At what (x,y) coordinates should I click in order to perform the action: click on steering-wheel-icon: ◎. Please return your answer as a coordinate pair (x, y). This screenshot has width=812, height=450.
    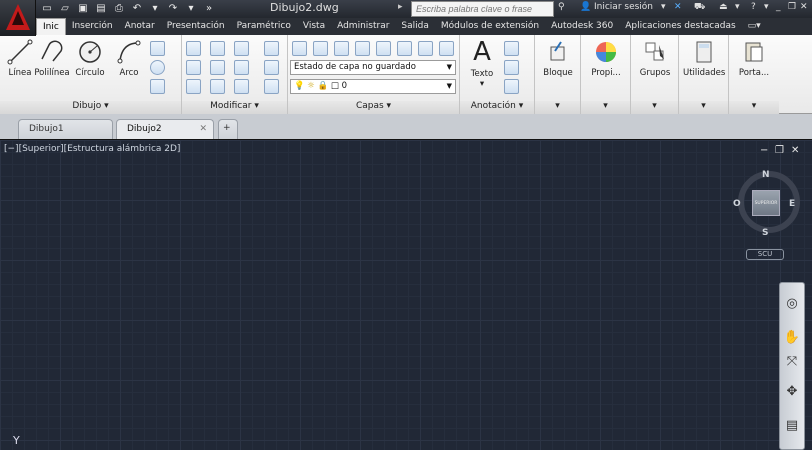
    Looking at the image, I should click on (792, 304).